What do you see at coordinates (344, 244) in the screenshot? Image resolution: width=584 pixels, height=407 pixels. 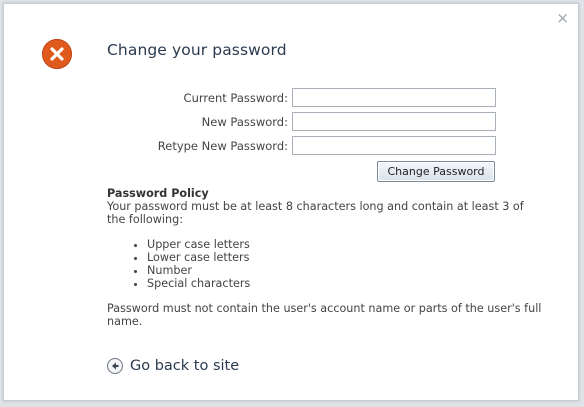 I see `policy-item-upper: Upper case letters` at bounding box center [344, 244].